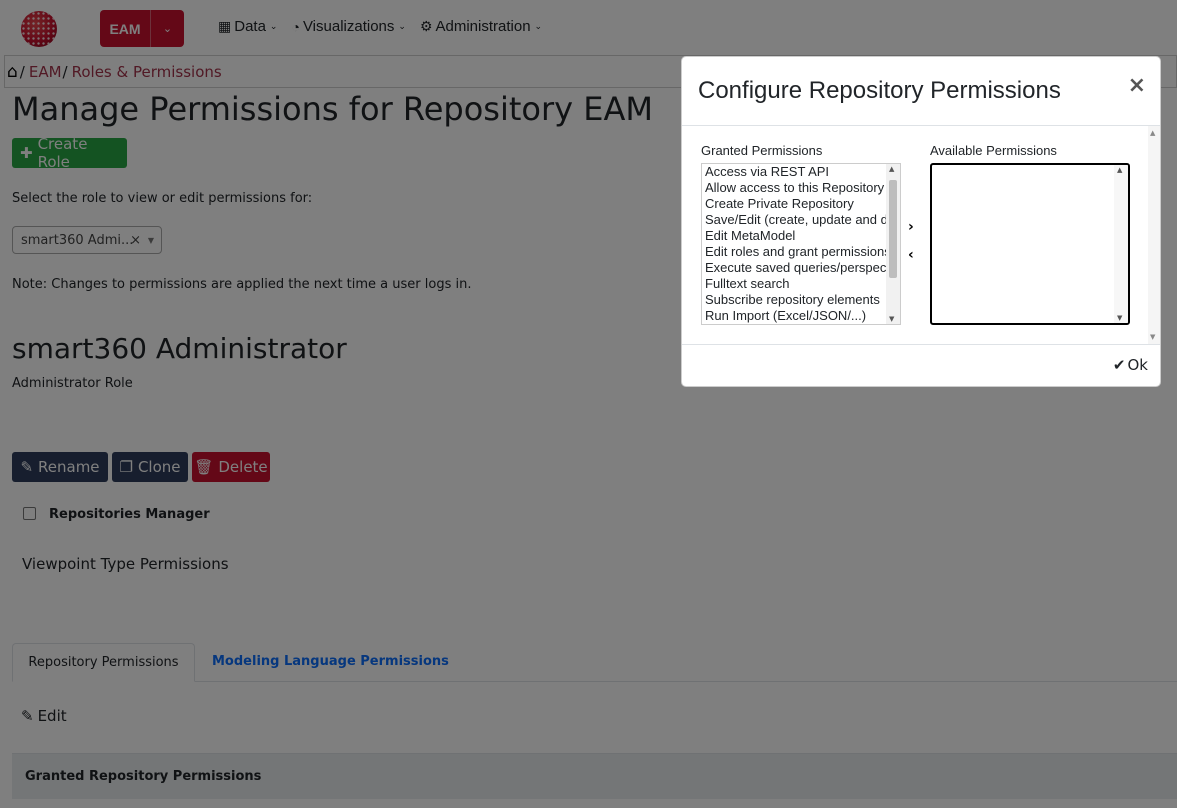  Describe the element at coordinates (879, 90) in the screenshot. I see `modal-title: Configure Repository Permissions` at that location.